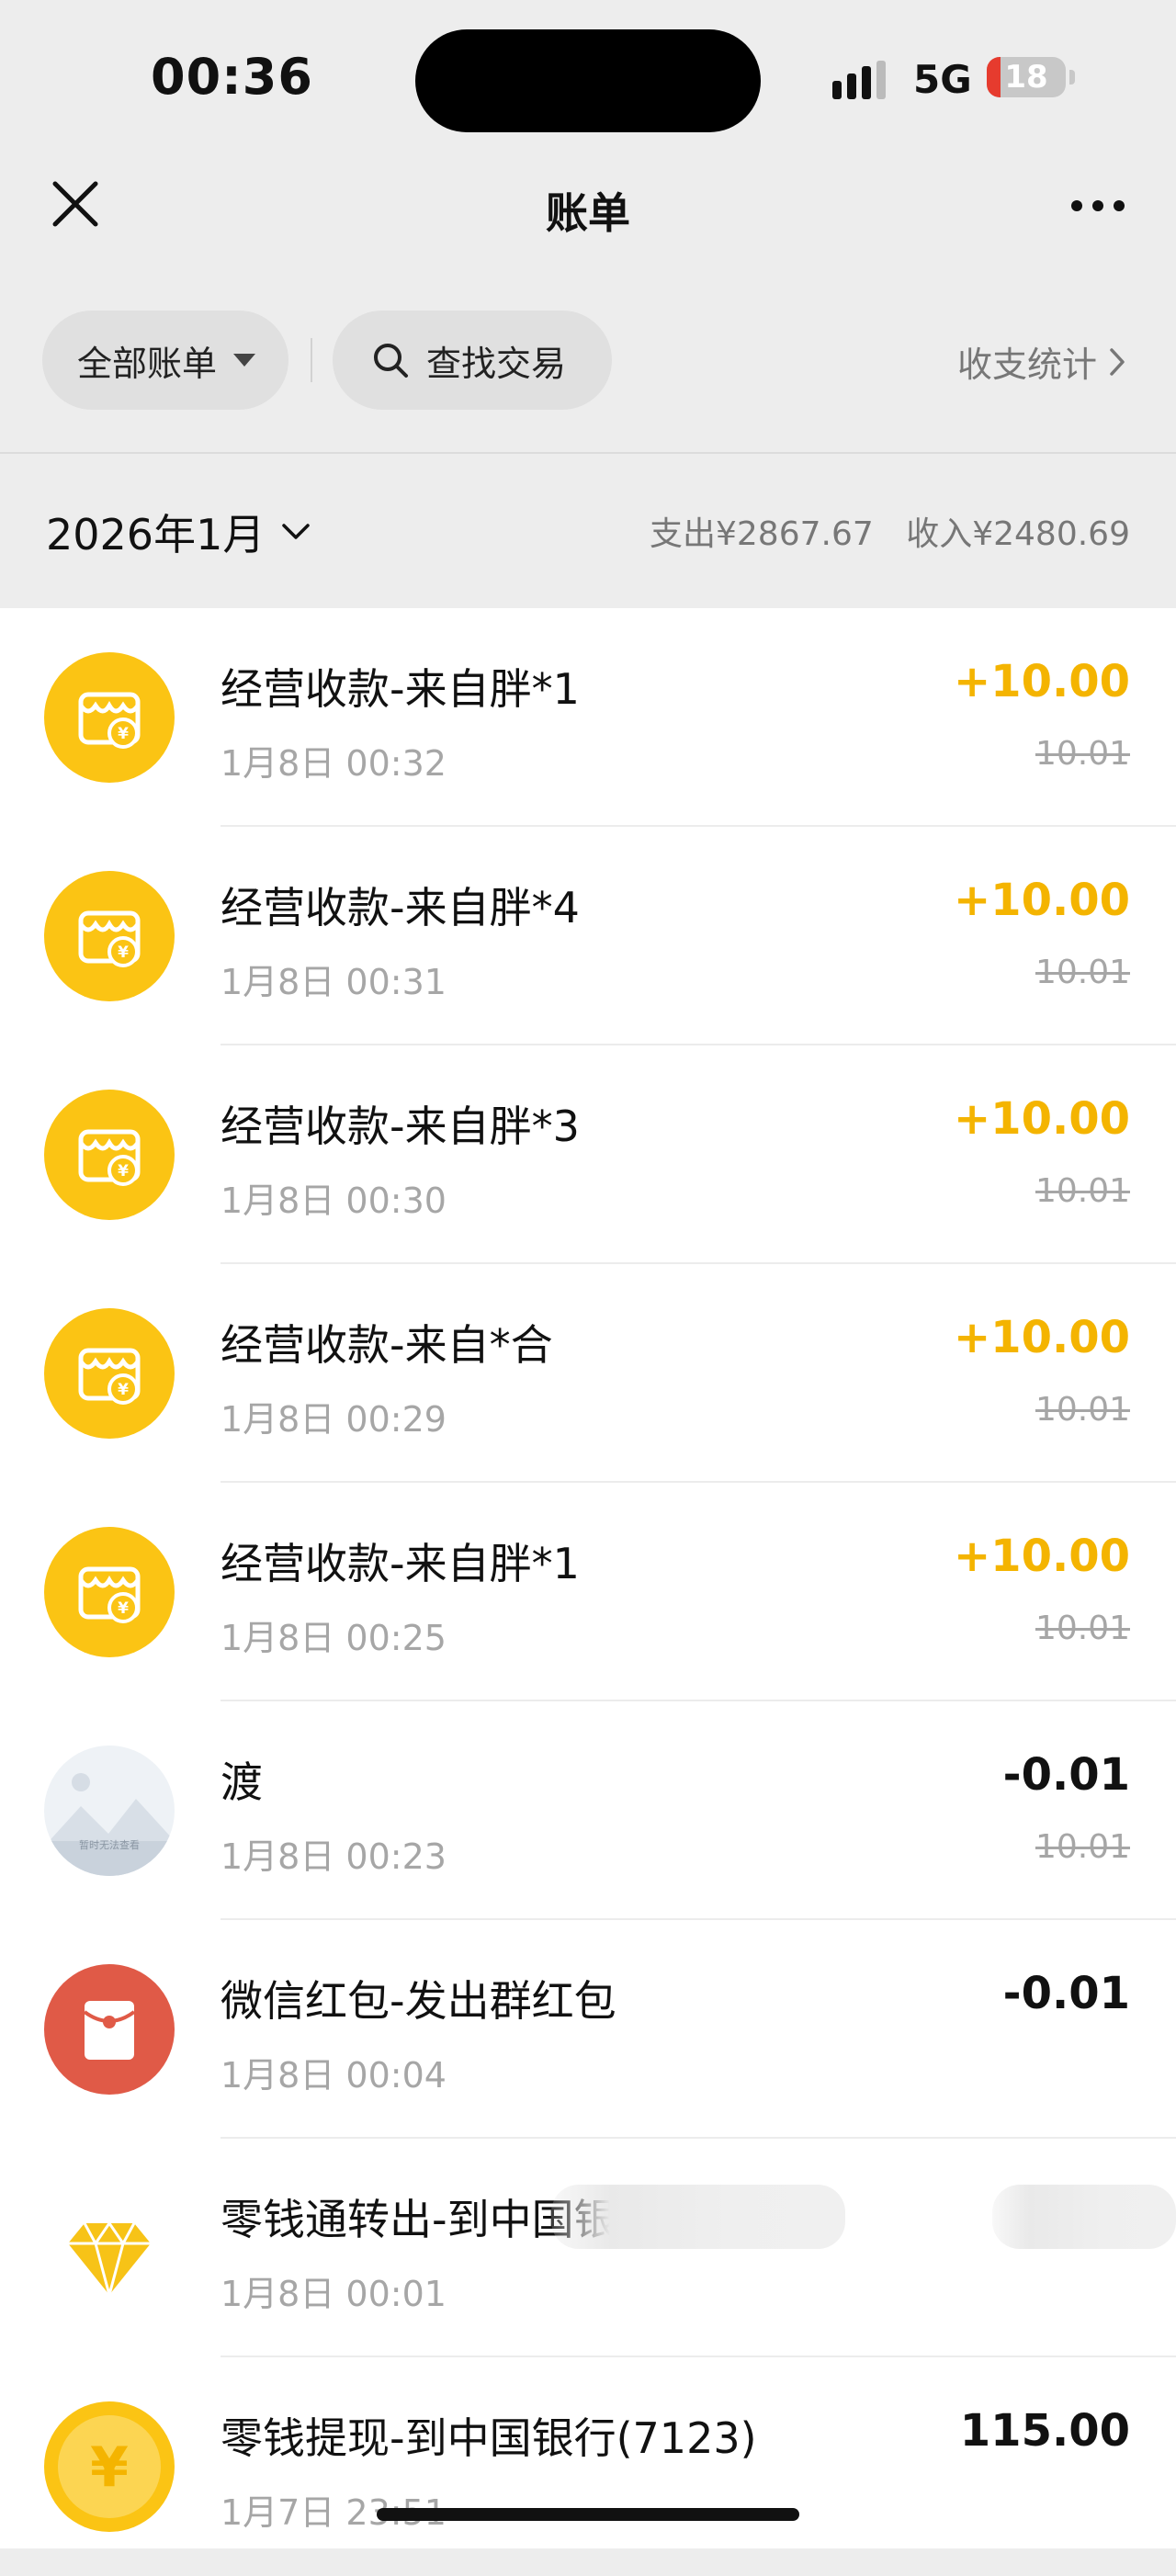 This screenshot has height=2576, width=1176. Describe the element at coordinates (242, 1782) in the screenshot. I see `transaction-title: 渡` at that location.